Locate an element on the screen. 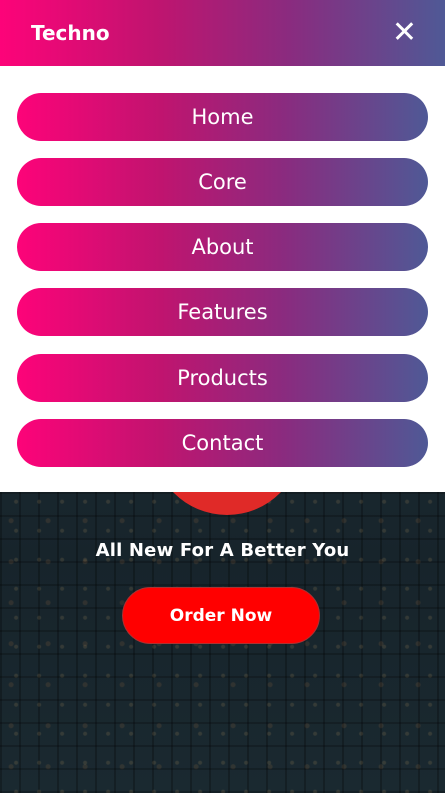 This screenshot has height=793, width=445. brand-logo: Techno is located at coordinates (70, 33).